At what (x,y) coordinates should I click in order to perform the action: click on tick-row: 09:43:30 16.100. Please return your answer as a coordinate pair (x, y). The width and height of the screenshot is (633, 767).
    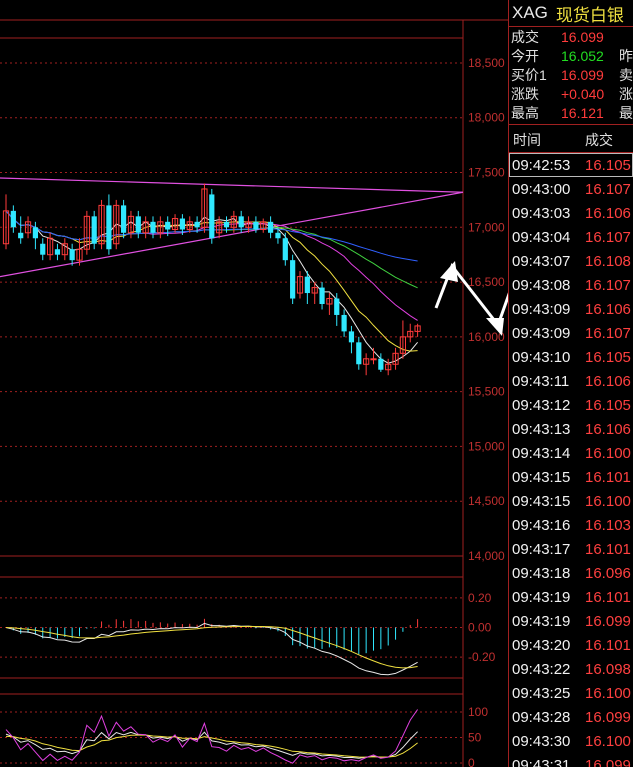
    Looking at the image, I should click on (571, 741).